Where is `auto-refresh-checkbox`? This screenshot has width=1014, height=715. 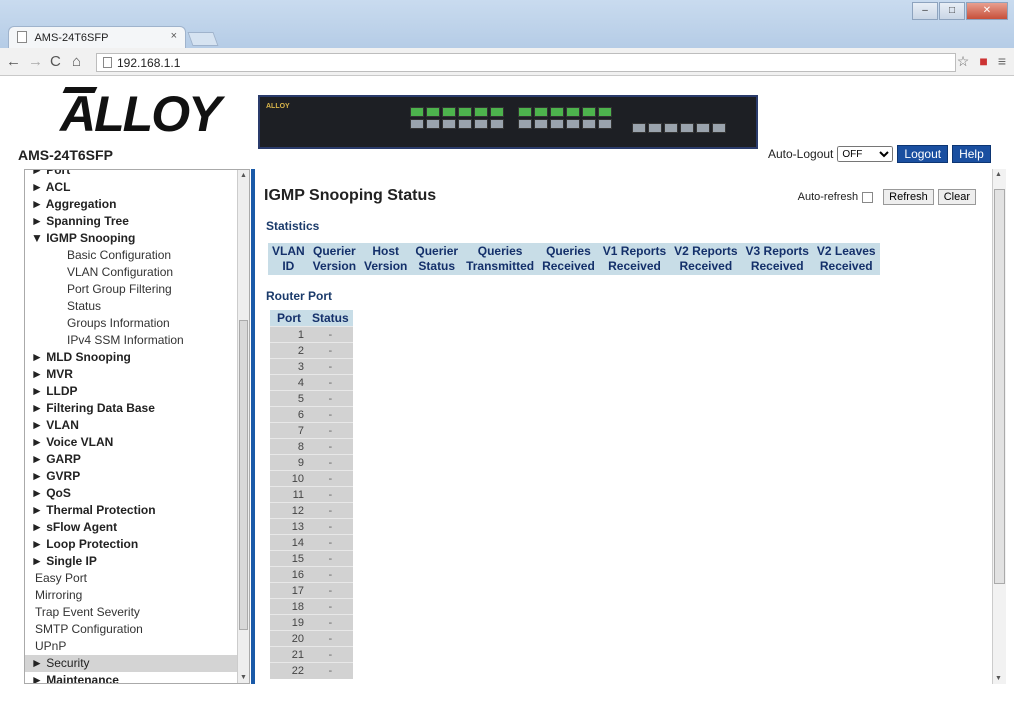
auto-refresh-checkbox is located at coordinates (868, 197).